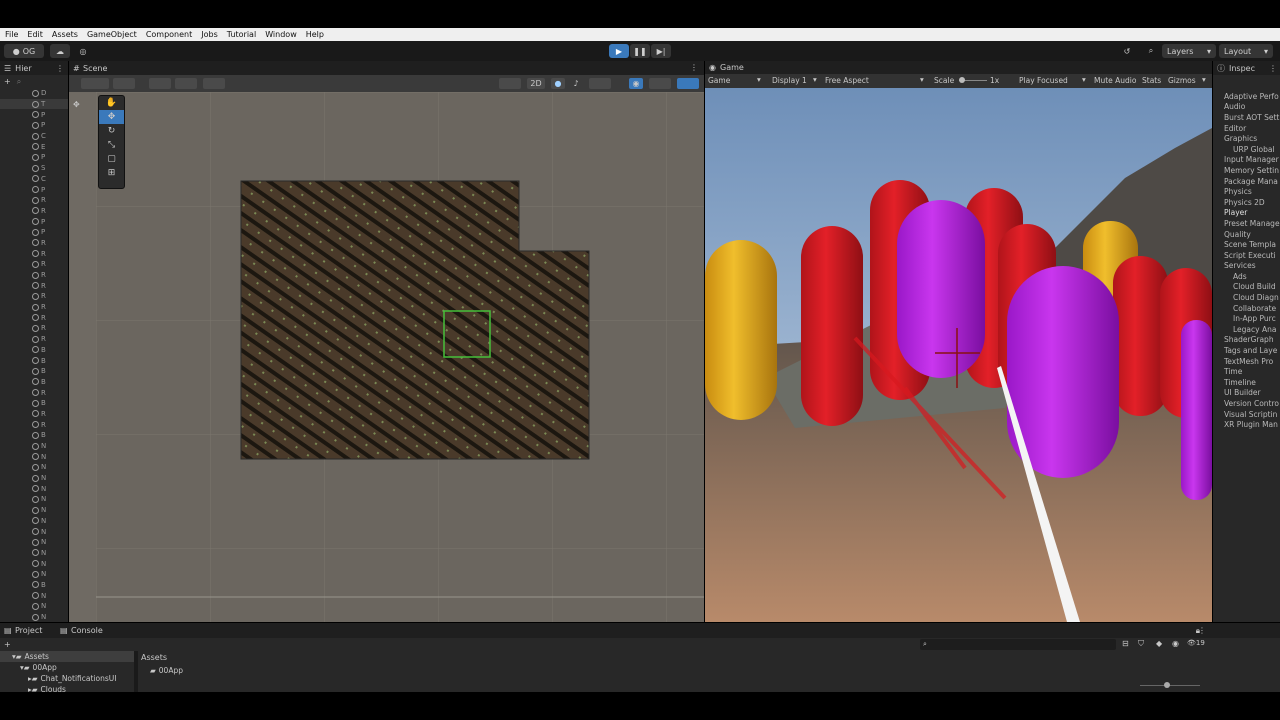 The width and height of the screenshot is (1280, 720). What do you see at coordinates (1125, 643) in the screenshot?
I see `filter-type-icon: ⊟` at bounding box center [1125, 643].